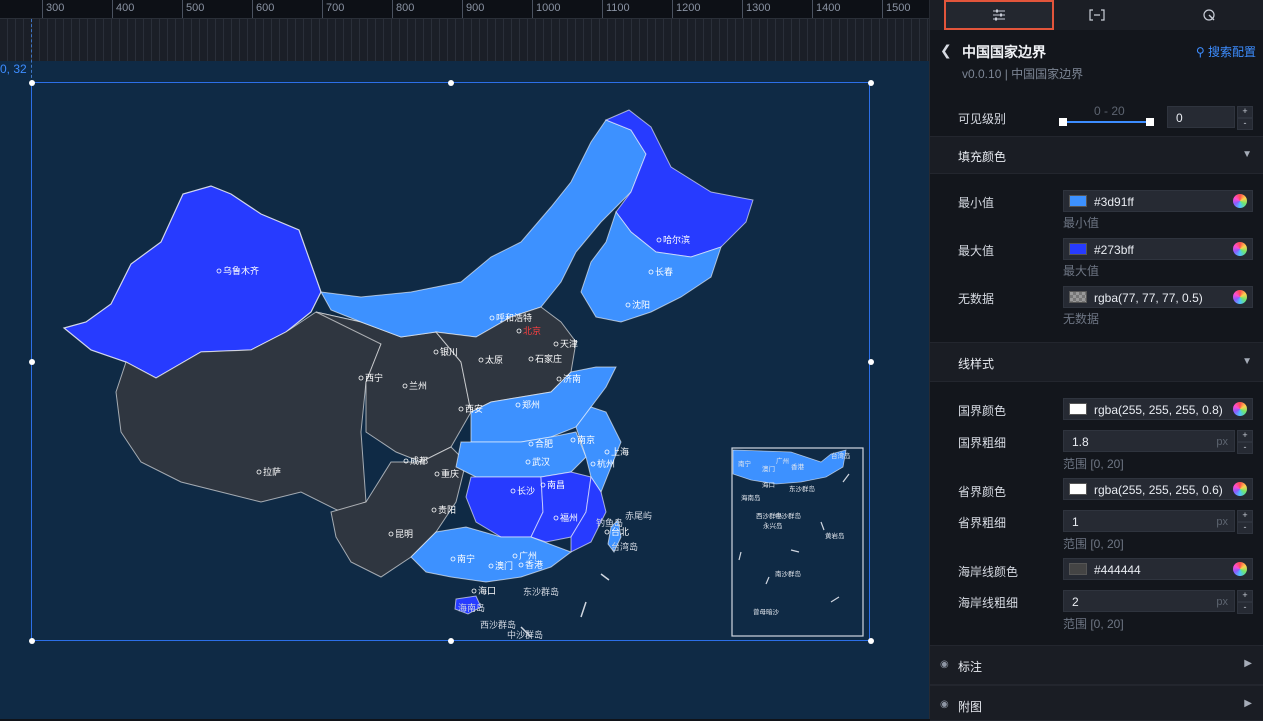 The image size is (1263, 721). What do you see at coordinates (1109, 111) in the screenshot?
I see `level-range-text: 0 - 20` at bounding box center [1109, 111].